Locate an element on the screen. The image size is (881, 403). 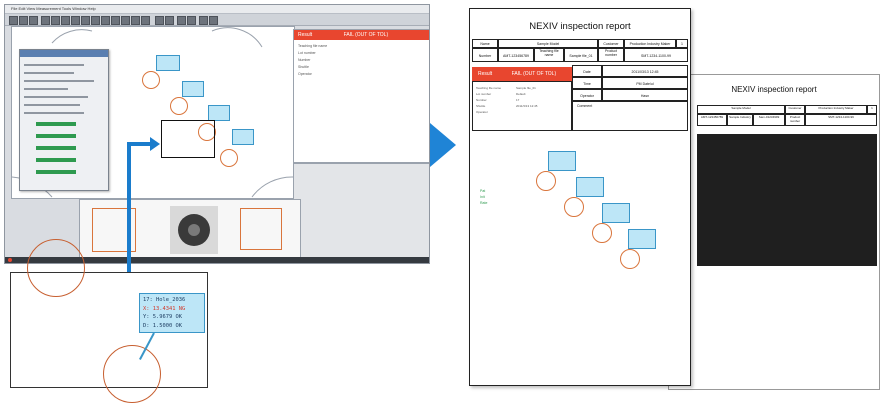
report1-cell: SMT-1234-1100-99 is located at coordinates (656, 55).